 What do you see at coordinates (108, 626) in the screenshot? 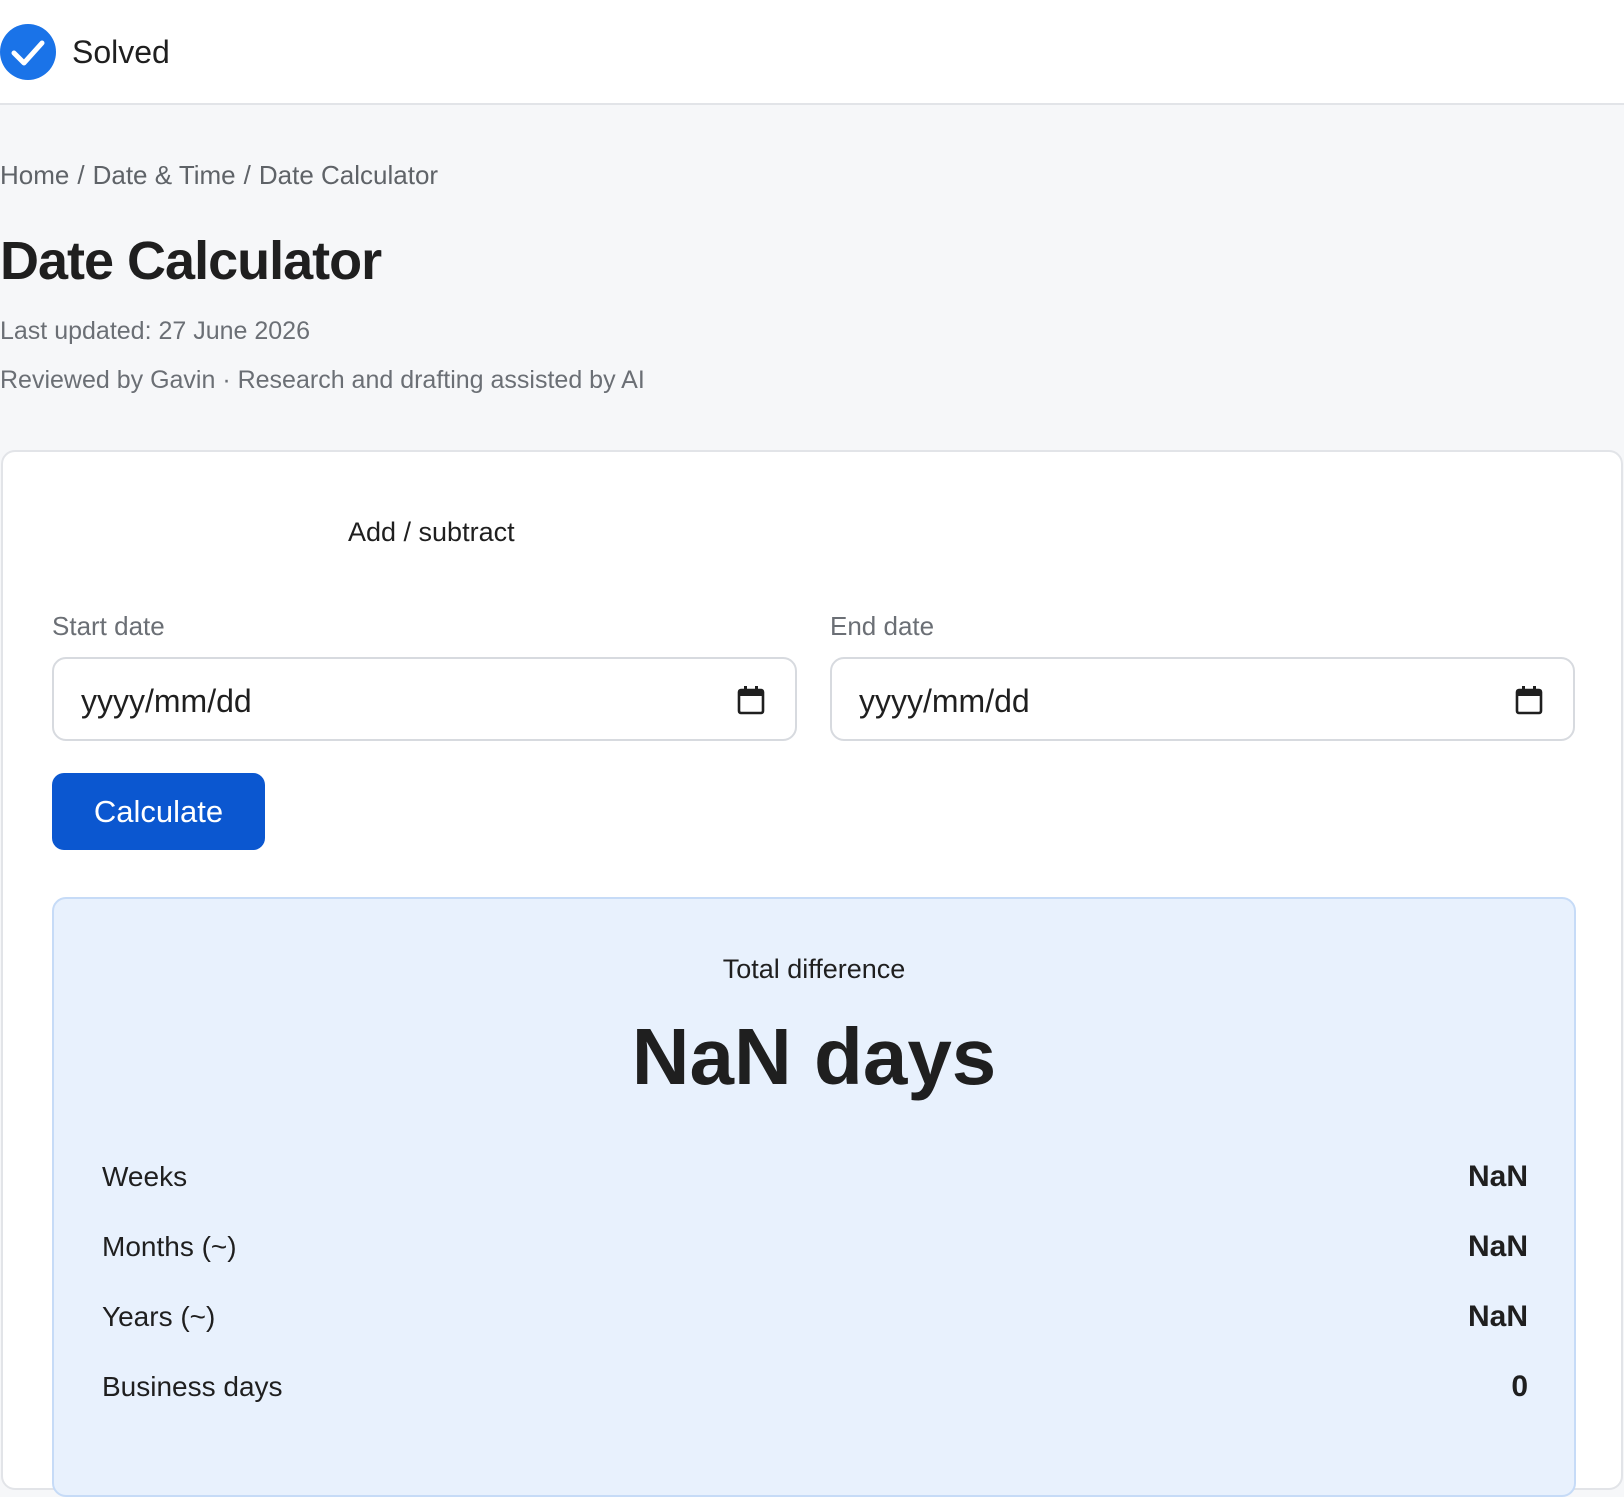
I see `start-date-label: Start date` at bounding box center [108, 626].